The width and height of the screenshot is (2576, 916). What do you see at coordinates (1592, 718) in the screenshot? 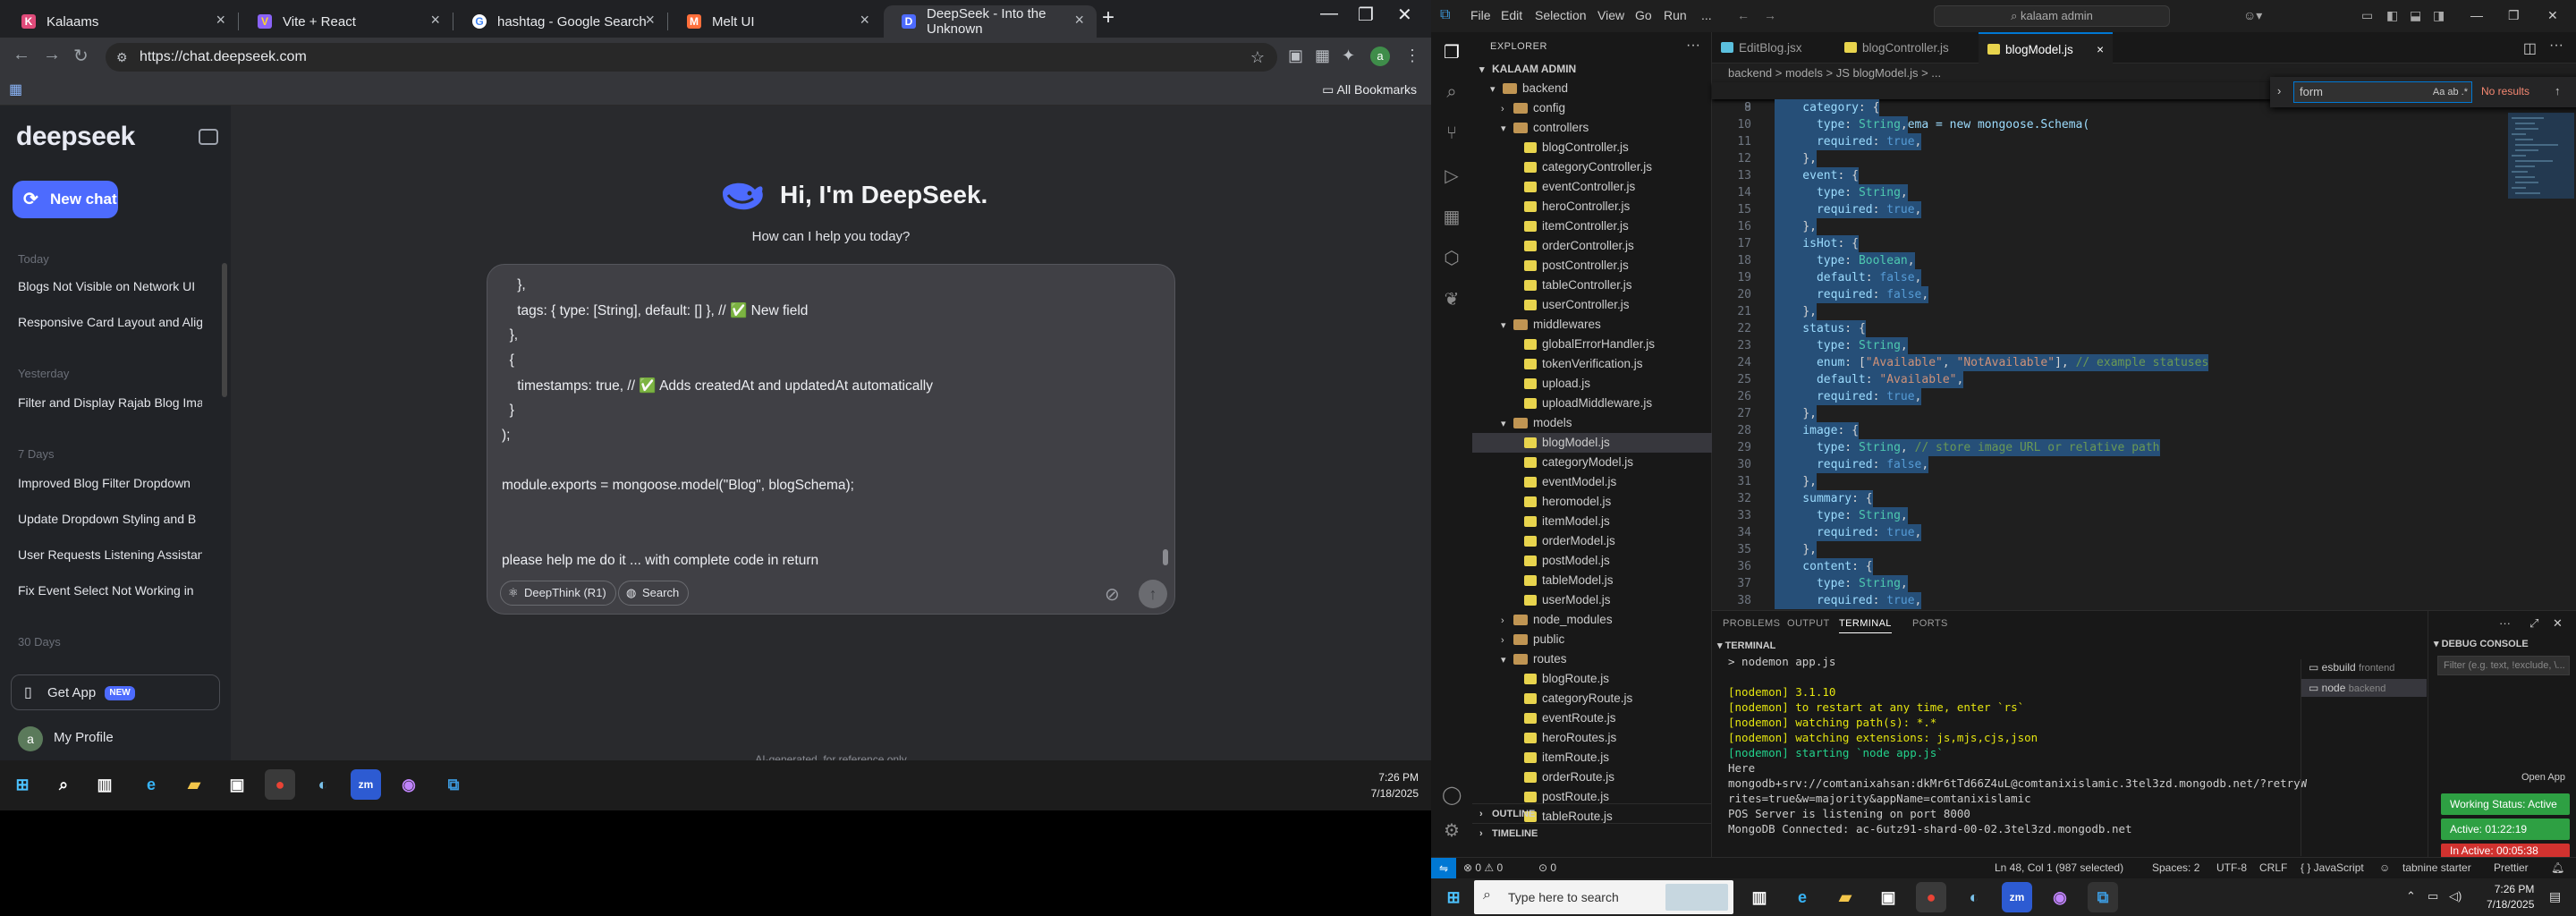
I see `tree-file: eventRoute.js` at bounding box center [1592, 718].